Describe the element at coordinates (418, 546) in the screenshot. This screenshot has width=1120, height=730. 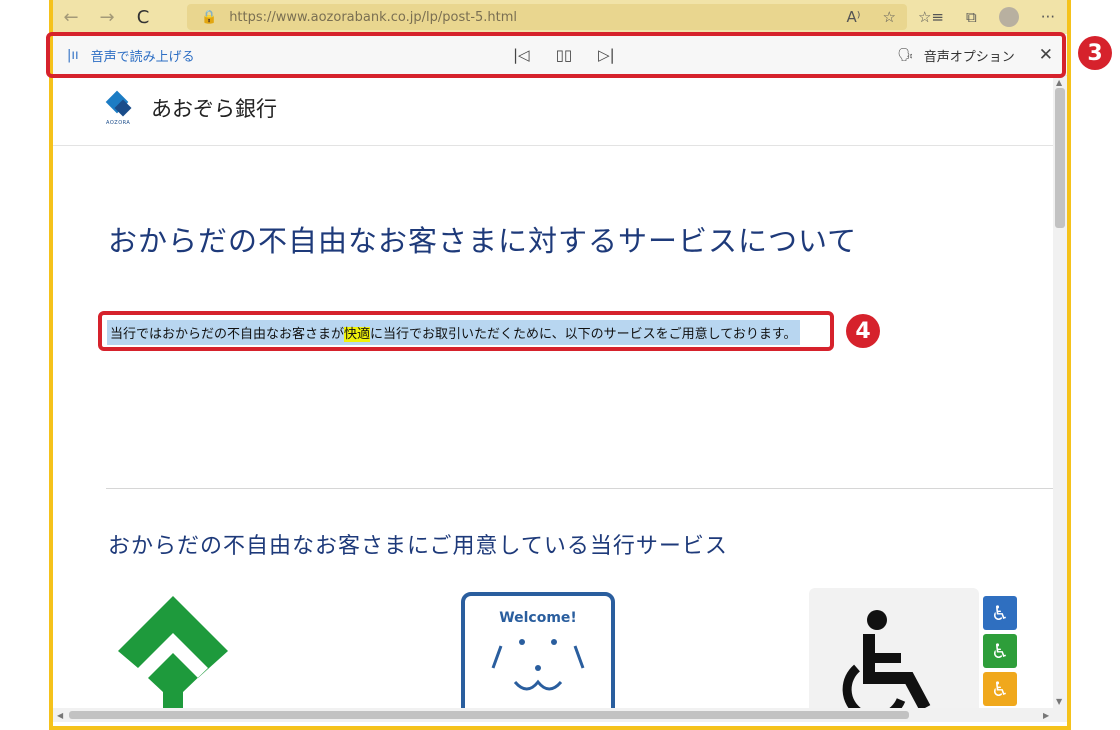
I see `section-heading: おからだの不自由なお客さまにご用意している当行サービス` at that location.